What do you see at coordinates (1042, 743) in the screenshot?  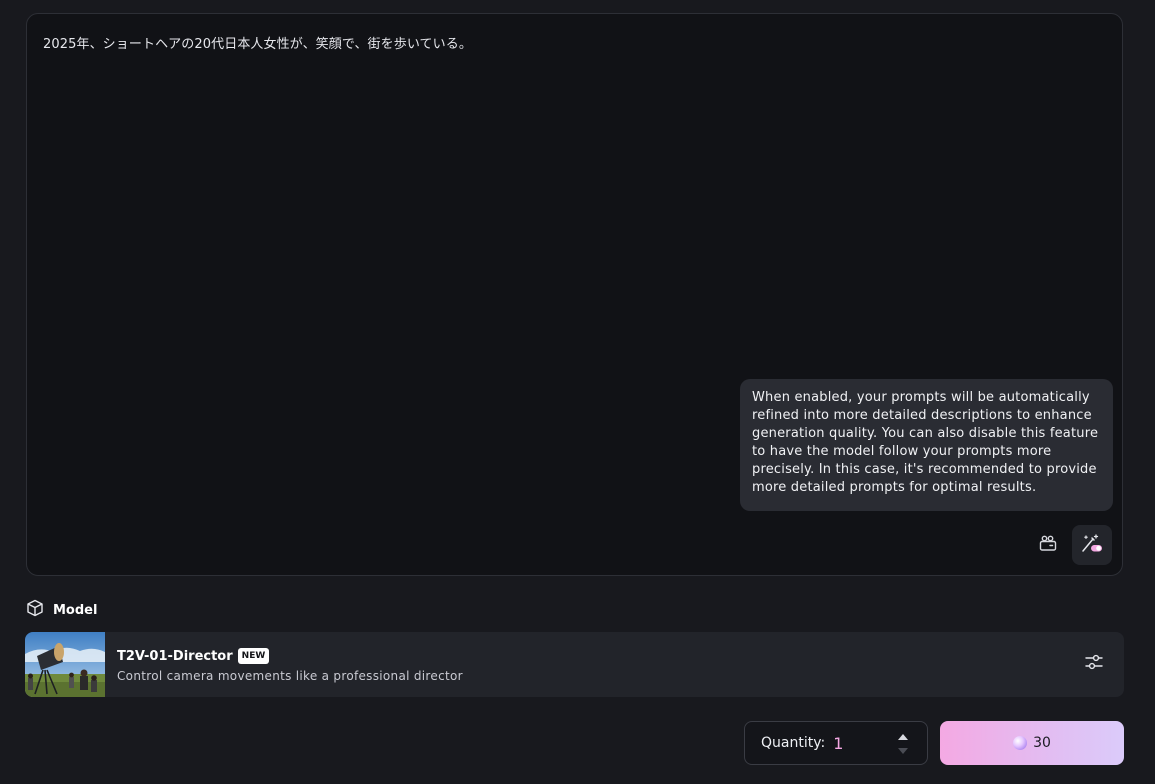 I see `generate-cost: 30` at bounding box center [1042, 743].